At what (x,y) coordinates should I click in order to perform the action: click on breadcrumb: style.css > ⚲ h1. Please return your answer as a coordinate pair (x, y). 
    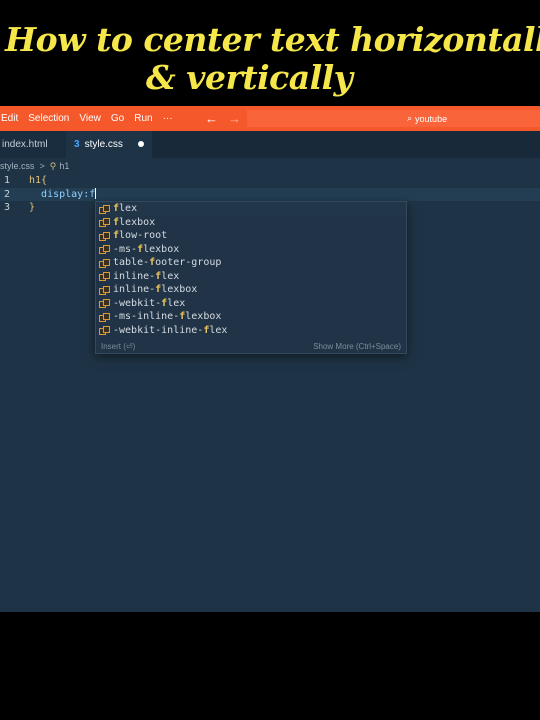
    Looking at the image, I should click on (34, 166).